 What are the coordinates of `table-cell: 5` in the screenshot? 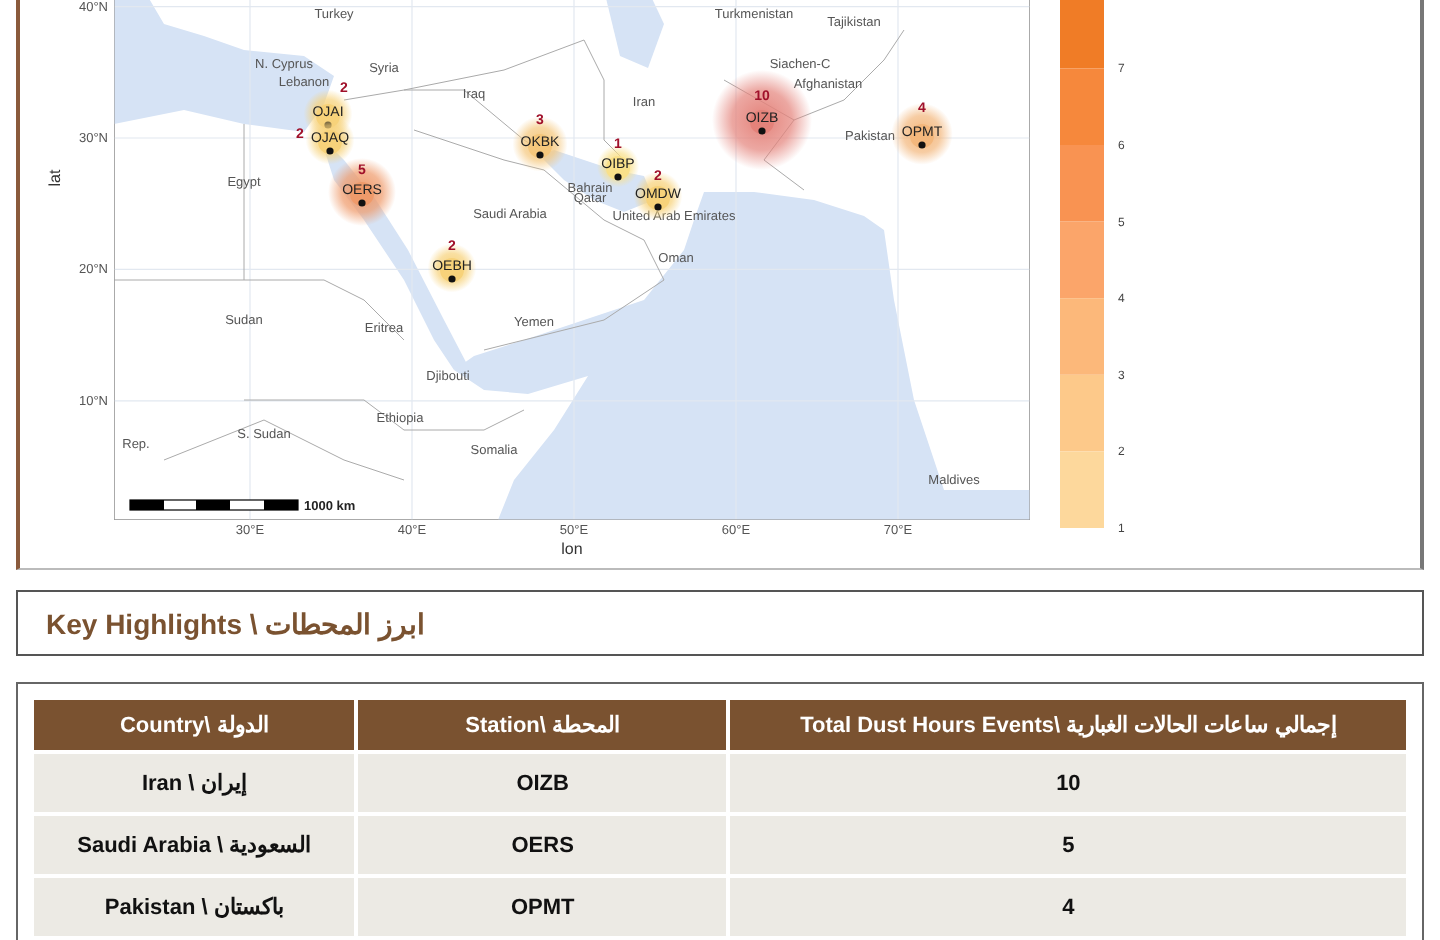 It's located at (1068, 845).